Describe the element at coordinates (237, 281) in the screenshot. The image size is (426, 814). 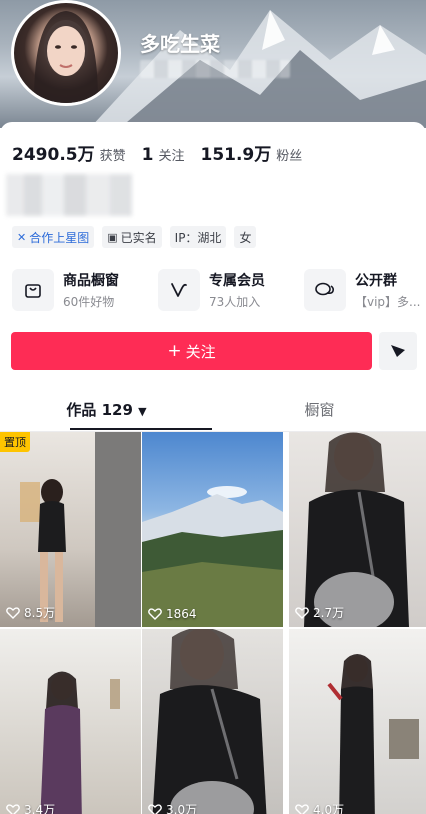
I see `service-title: 专属会员` at that location.